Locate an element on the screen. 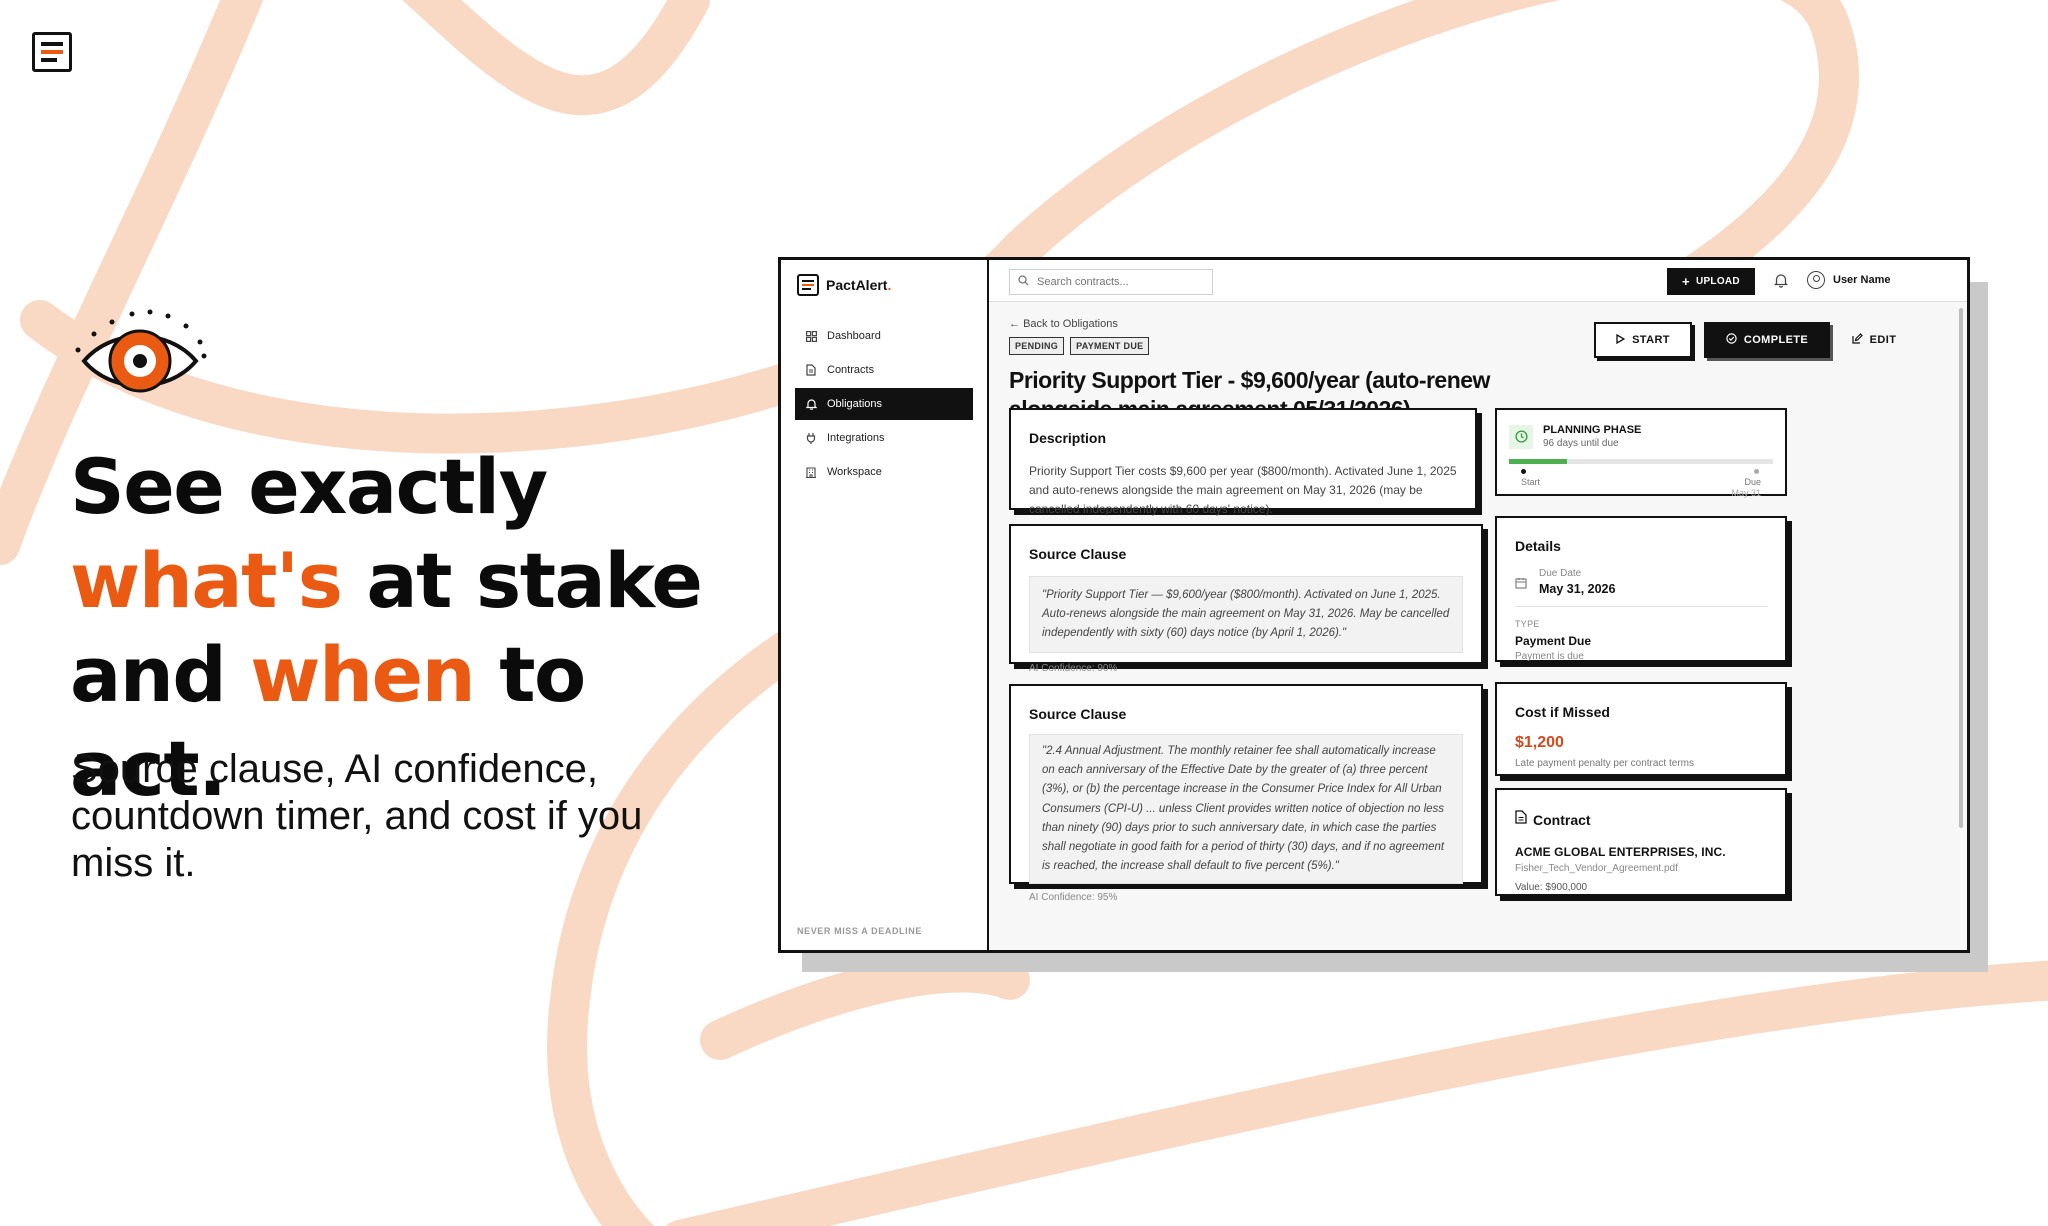 This screenshot has width=2048, height=1226. status-badges: PENDING PAYMENT DUE is located at coordinates (1079, 346).